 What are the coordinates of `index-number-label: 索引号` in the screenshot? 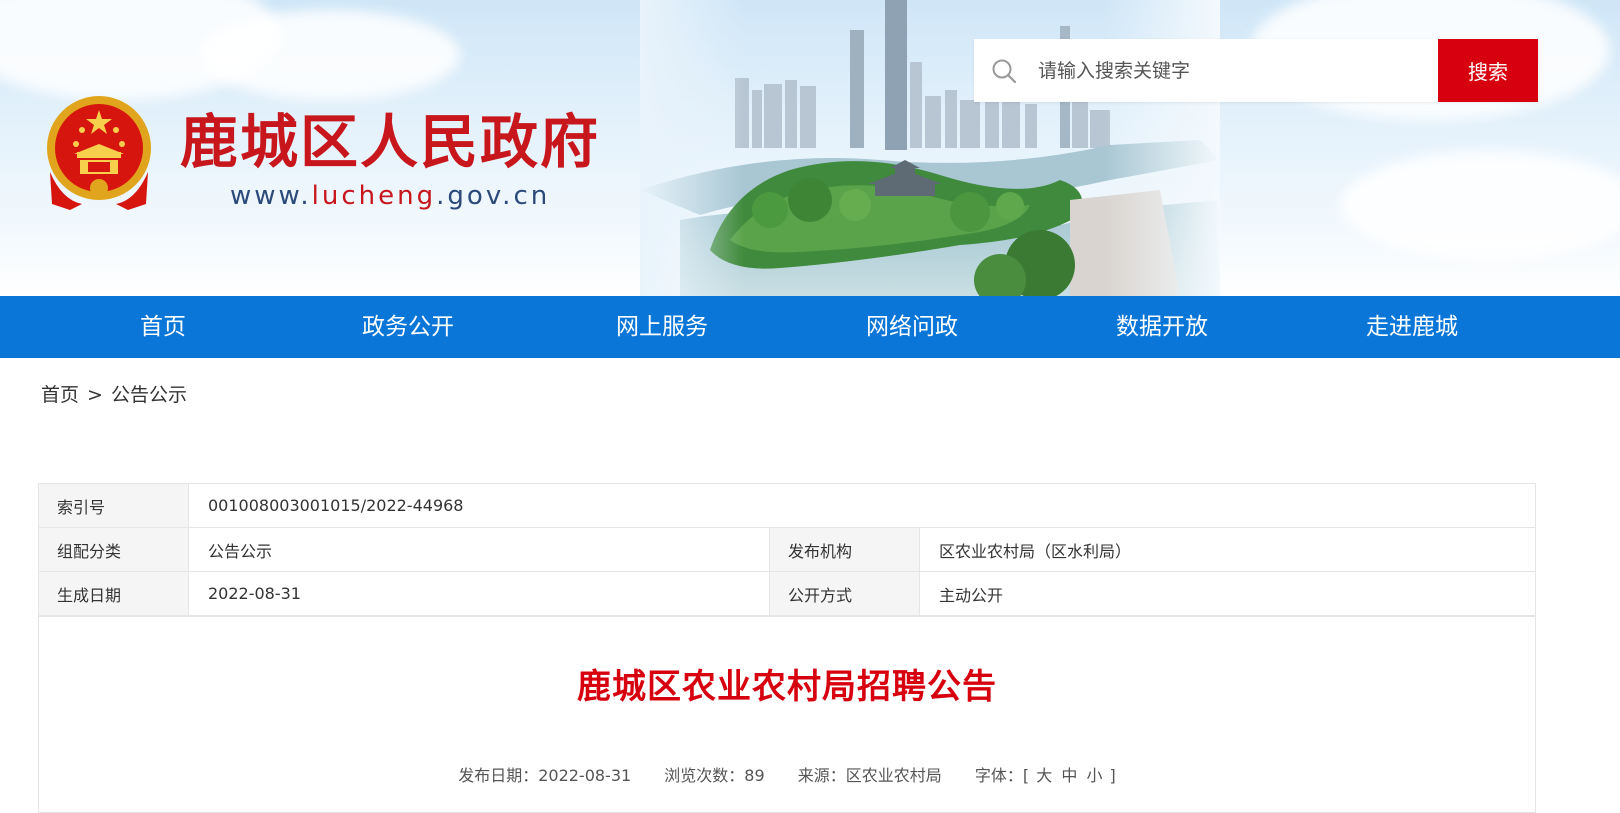 It's located at (114, 506).